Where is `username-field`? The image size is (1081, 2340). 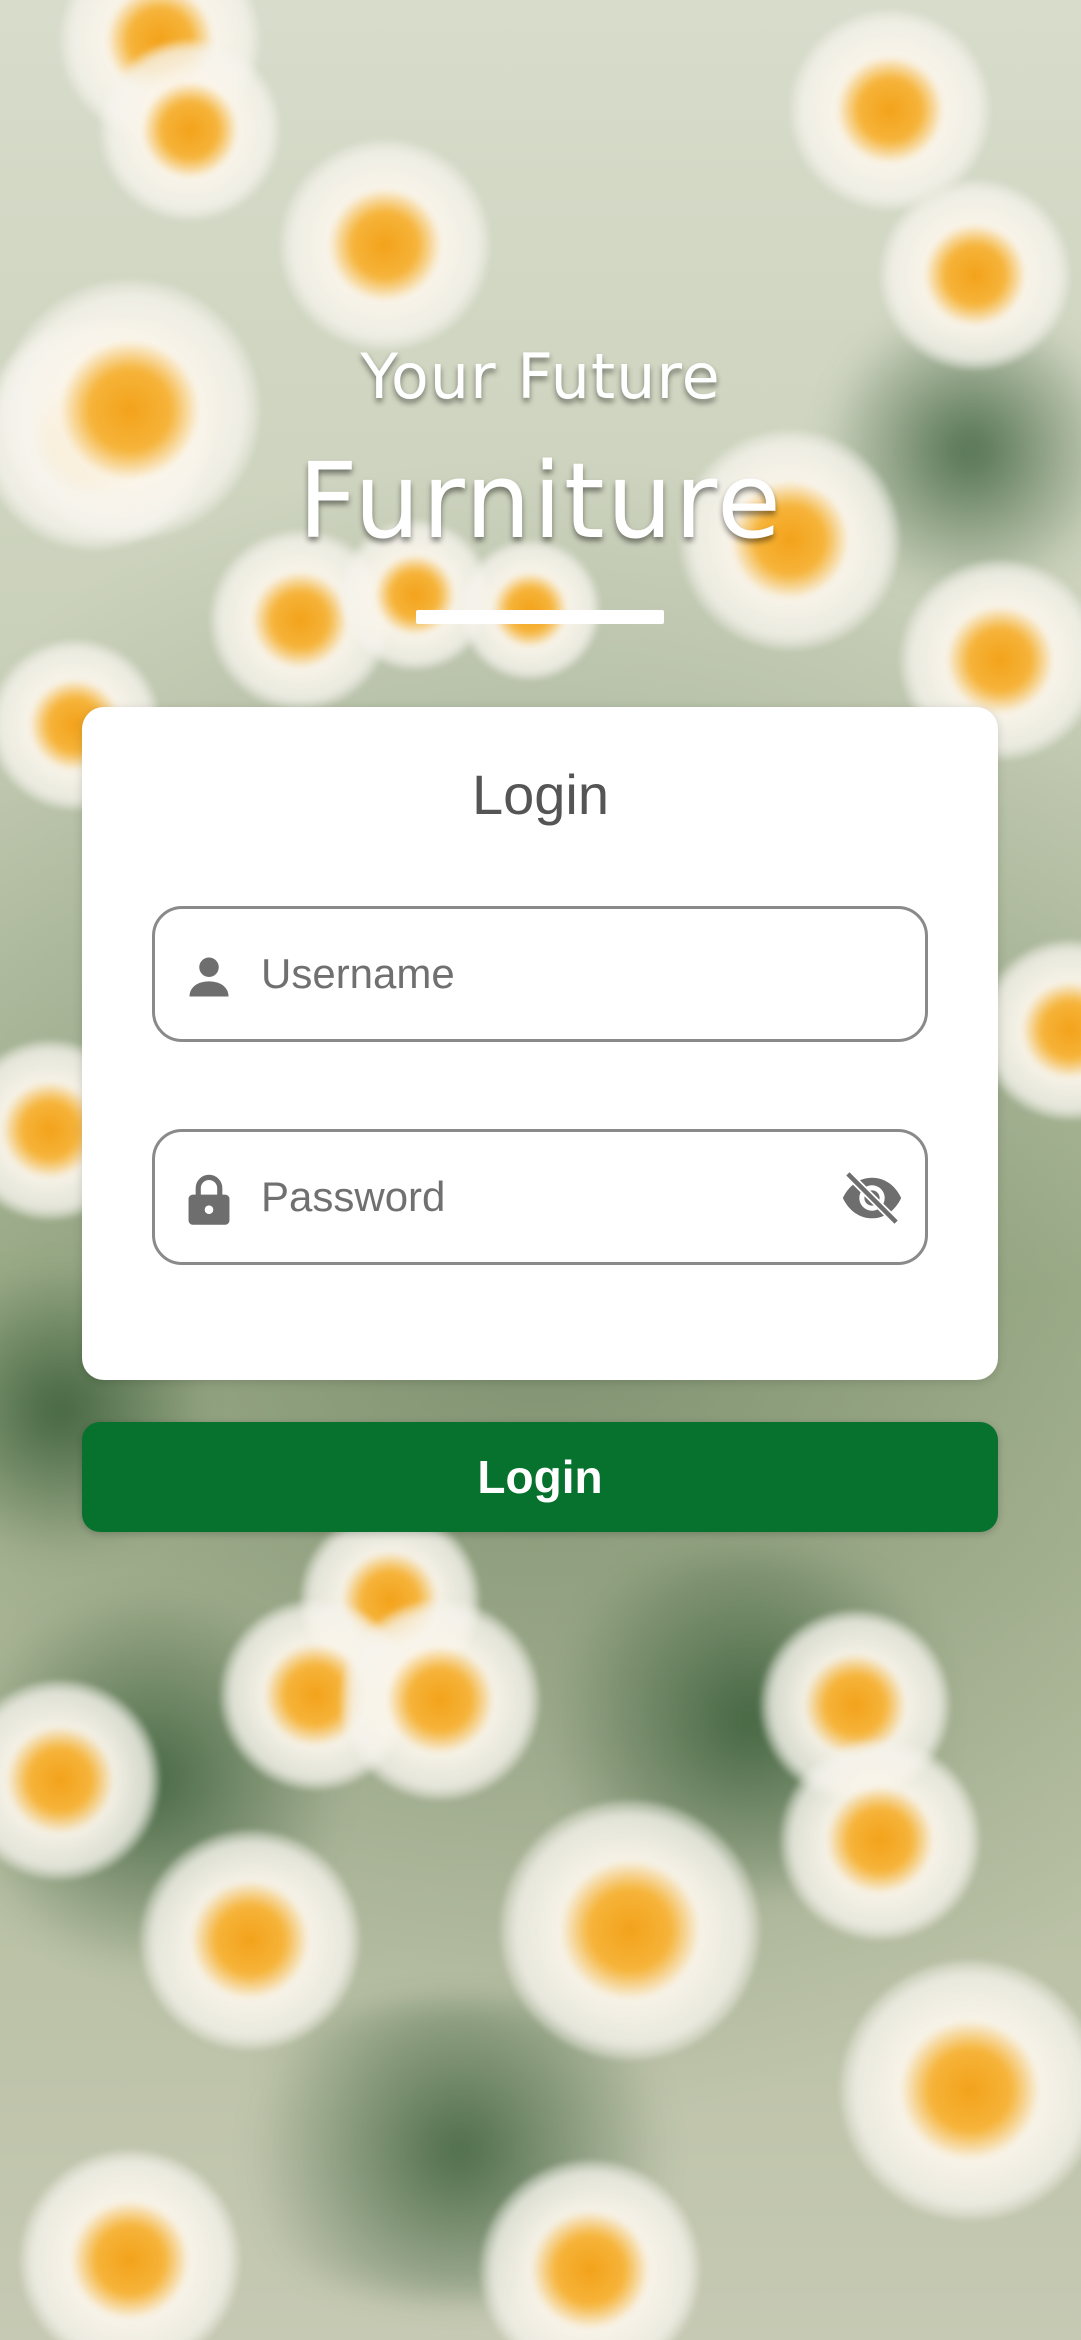 username-field is located at coordinates (540, 974).